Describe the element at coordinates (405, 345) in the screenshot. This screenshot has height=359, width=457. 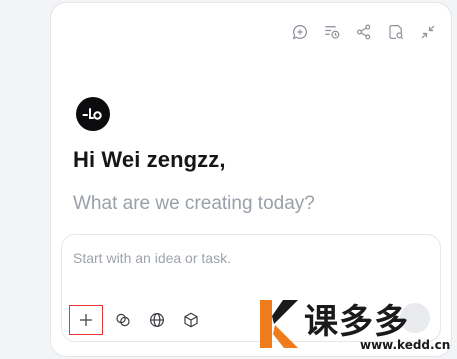
I see `watermark-url: www.kedd.cn` at that location.